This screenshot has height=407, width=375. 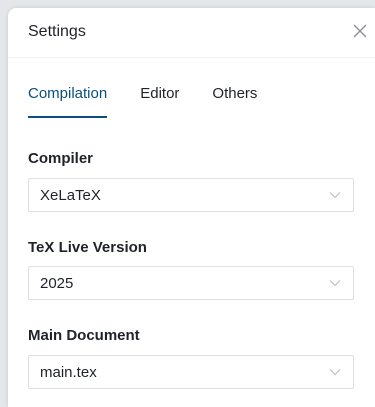 I want to click on main-document-label: Main Document, so click(x=84, y=335).